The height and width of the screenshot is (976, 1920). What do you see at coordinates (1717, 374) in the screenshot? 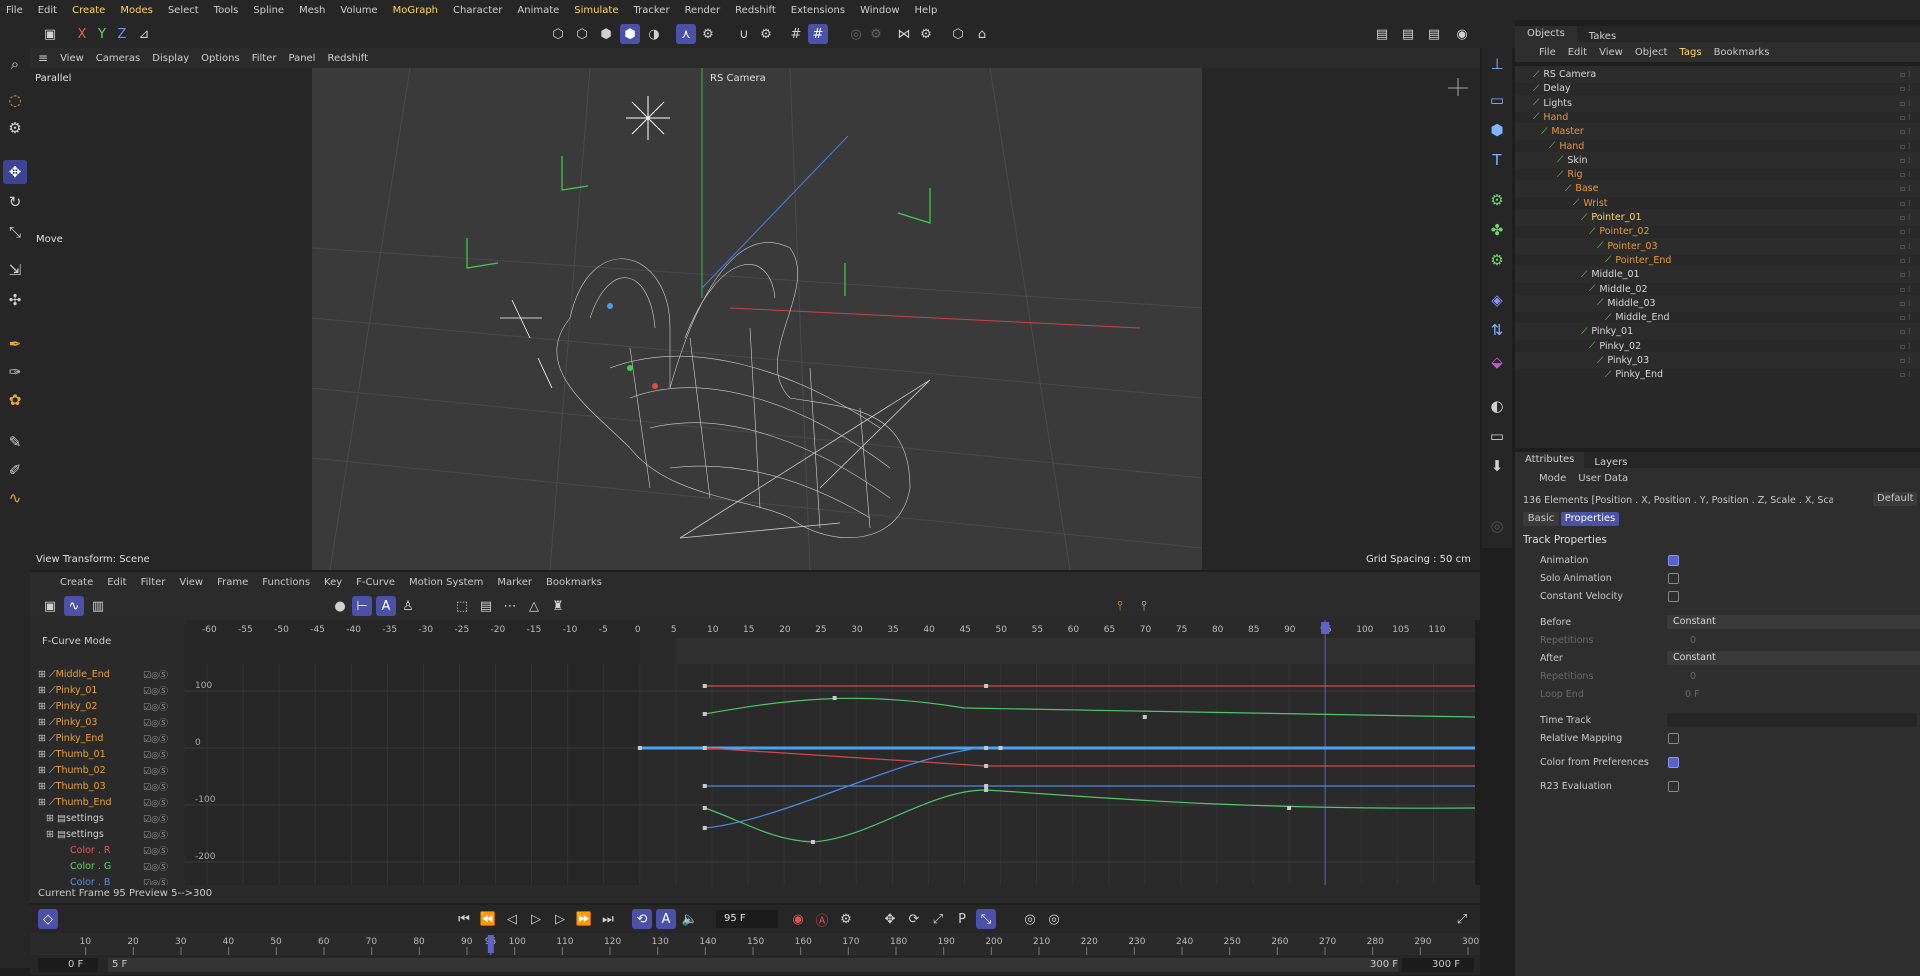
I see `object-row: ⟋ Pinky_End ▫ ⁝` at bounding box center [1717, 374].